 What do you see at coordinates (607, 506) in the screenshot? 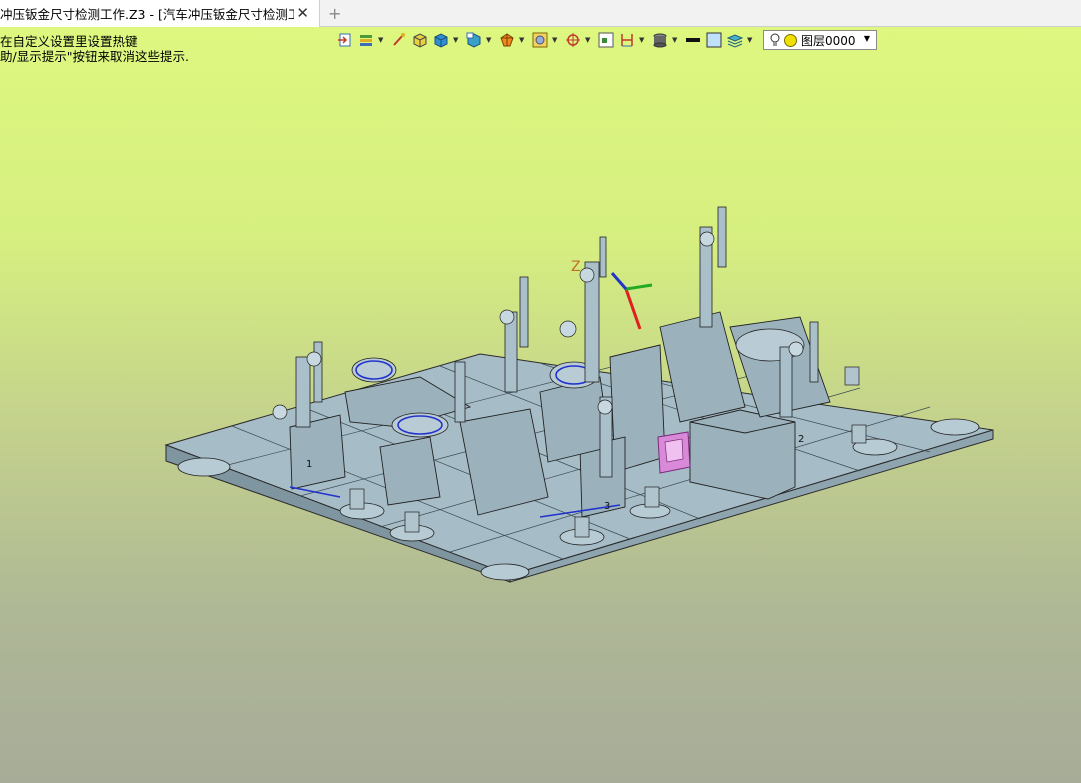
I see `part-label: 3` at bounding box center [607, 506].